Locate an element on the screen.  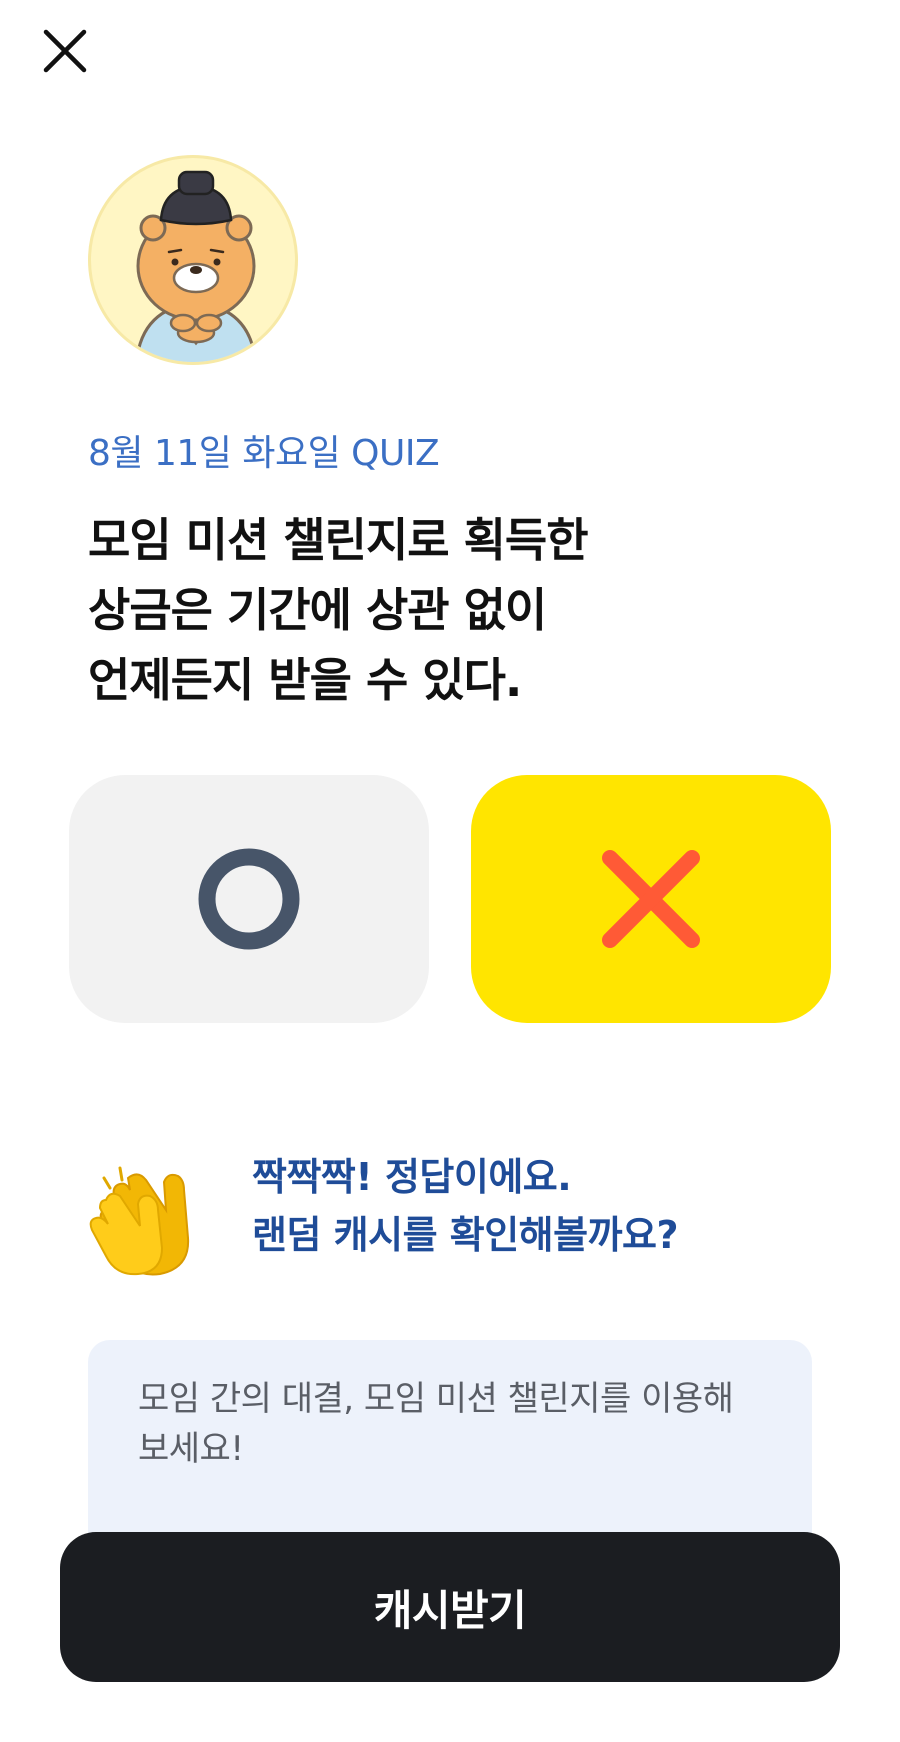
hint-box: 모임 간의 대결, 모임 미션 챌린지를 이용해 보세요! is located at coordinates (450, 1450).